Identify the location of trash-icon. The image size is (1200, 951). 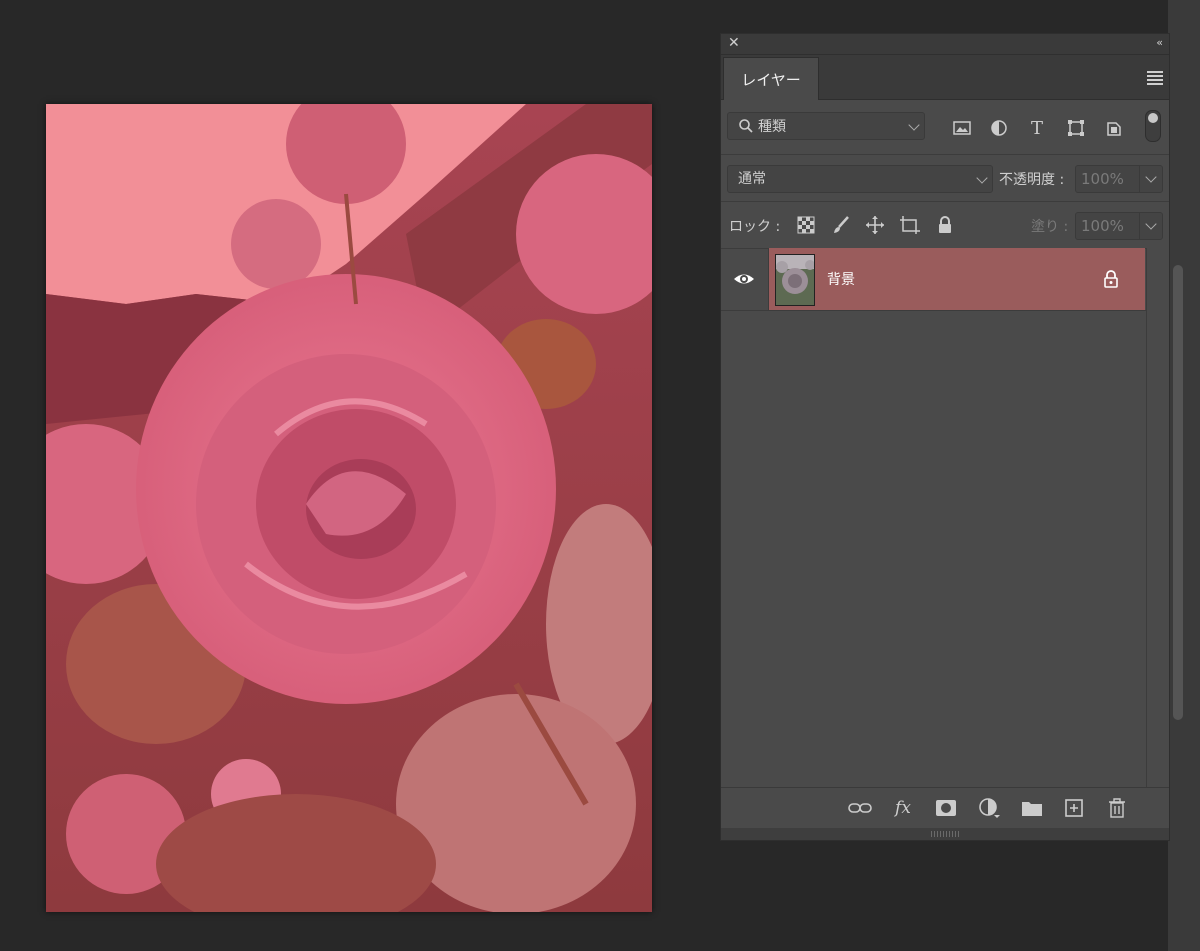
(1117, 808).